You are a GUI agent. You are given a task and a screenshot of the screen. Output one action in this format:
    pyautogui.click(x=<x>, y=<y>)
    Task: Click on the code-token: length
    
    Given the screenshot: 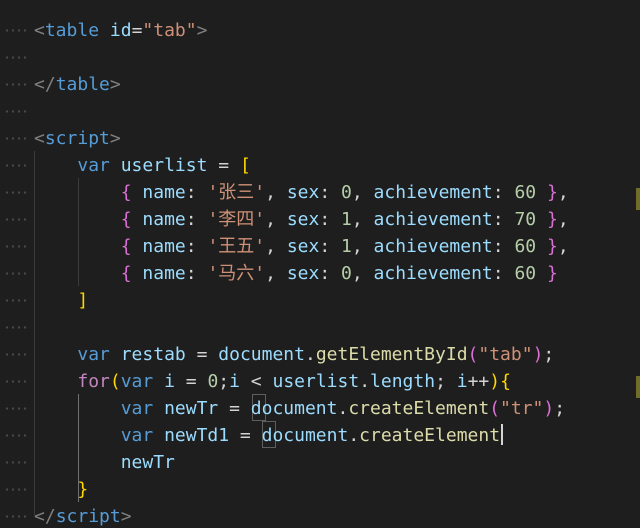 What is the action you would take?
    pyautogui.click(x=403, y=381)
    